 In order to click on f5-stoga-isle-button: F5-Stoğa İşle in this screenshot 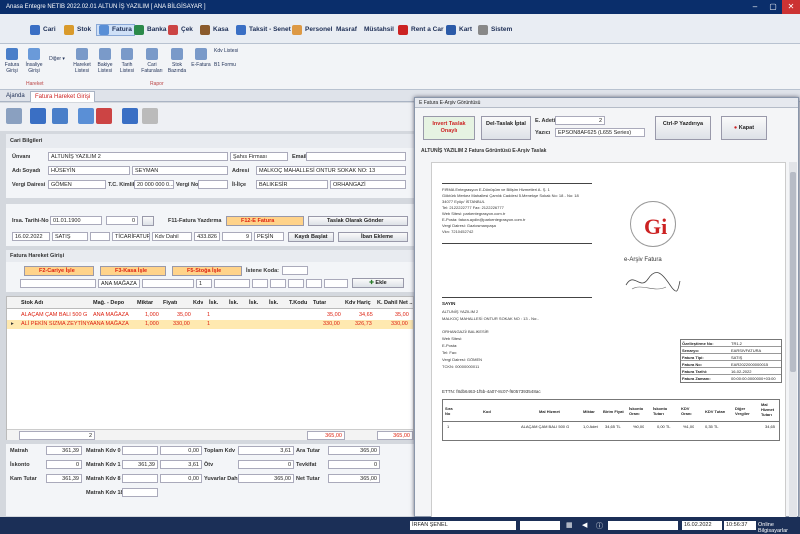, I will do `click(207, 271)`.